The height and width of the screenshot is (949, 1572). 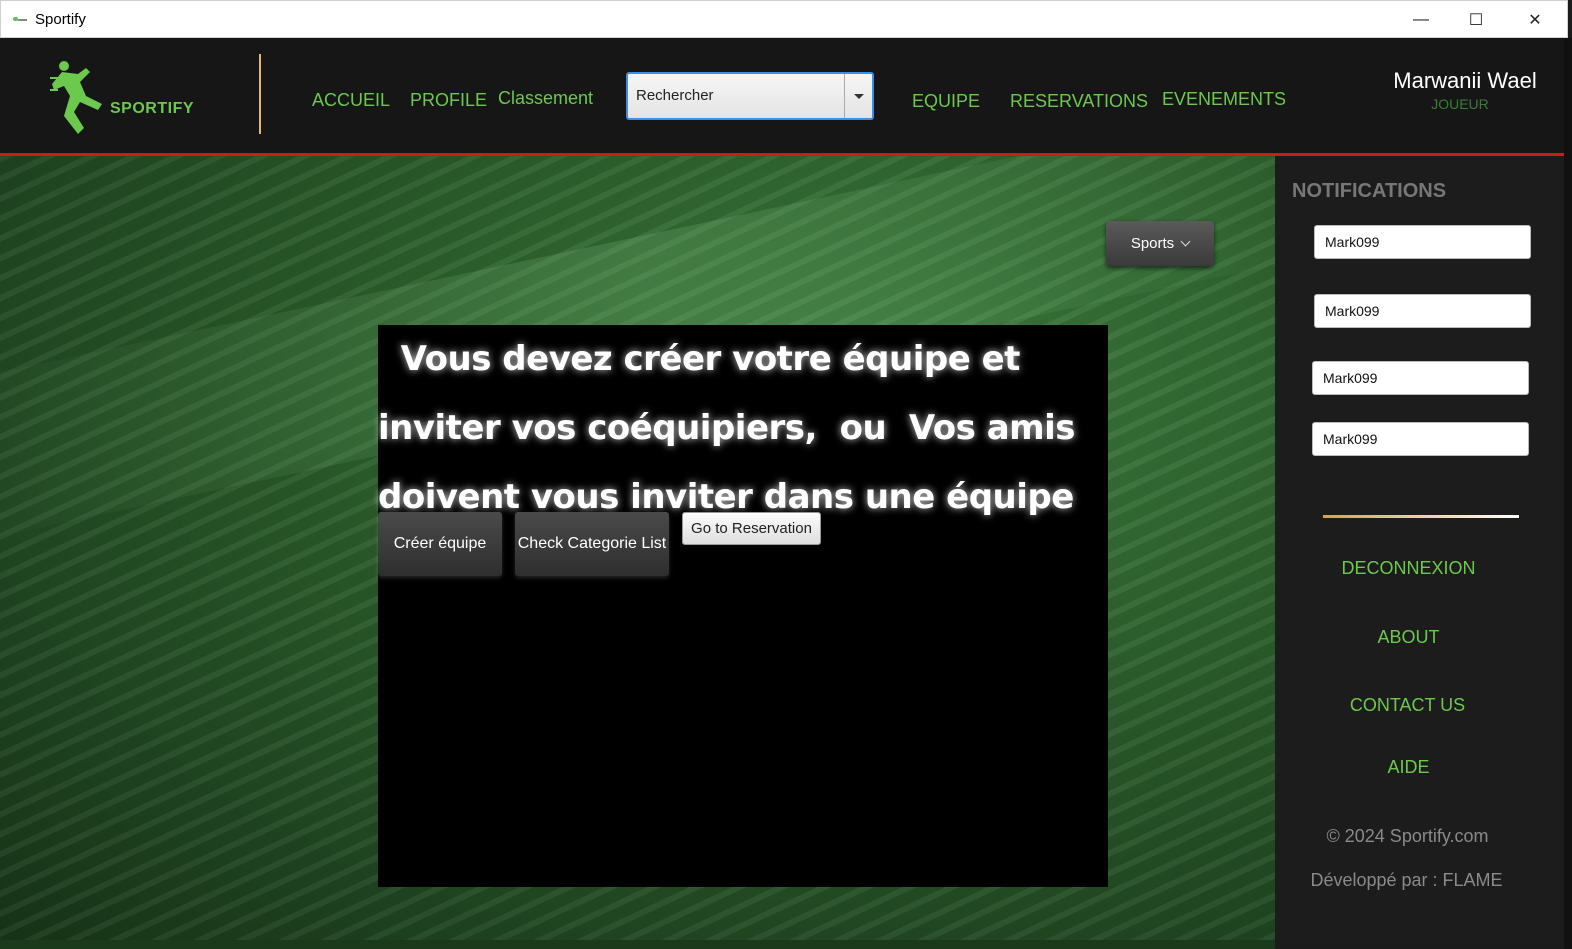 I want to click on notifications-title: NOTIFICATIONS, so click(x=1369, y=191).